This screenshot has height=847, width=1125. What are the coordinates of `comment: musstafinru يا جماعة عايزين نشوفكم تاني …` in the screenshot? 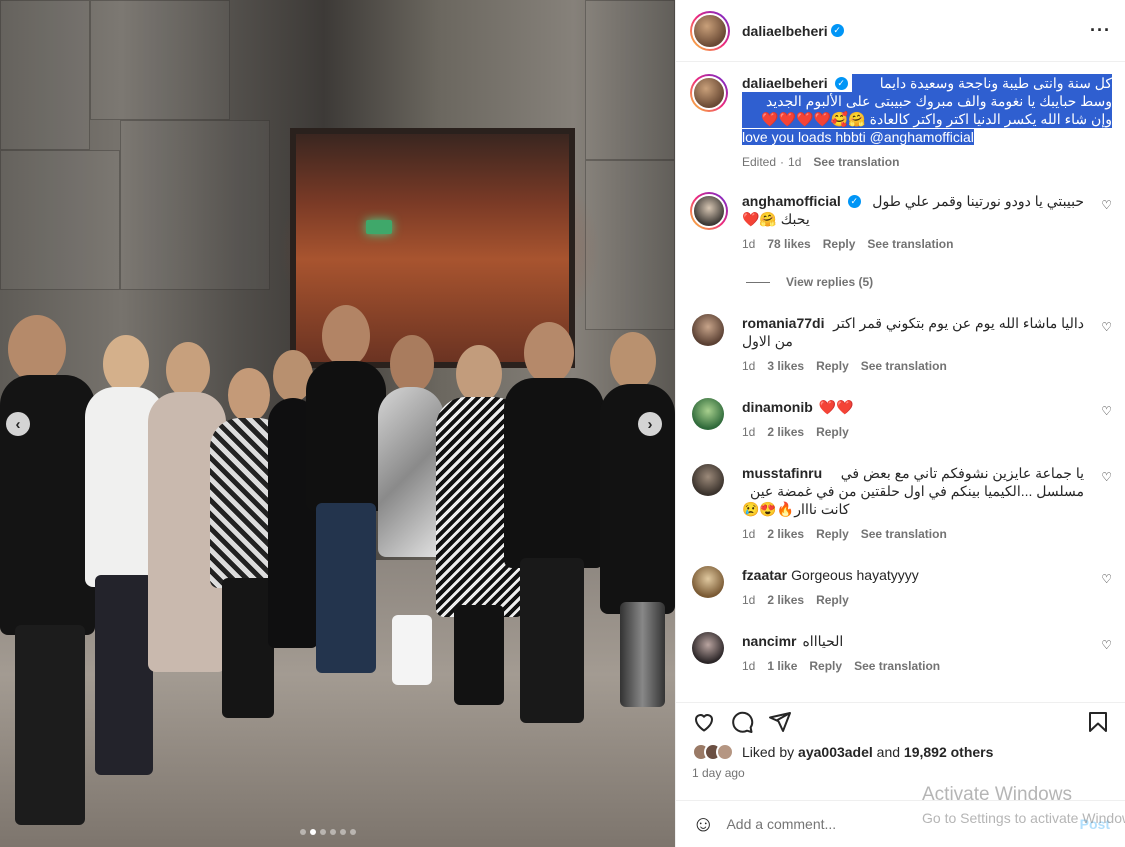 It's located at (901, 503).